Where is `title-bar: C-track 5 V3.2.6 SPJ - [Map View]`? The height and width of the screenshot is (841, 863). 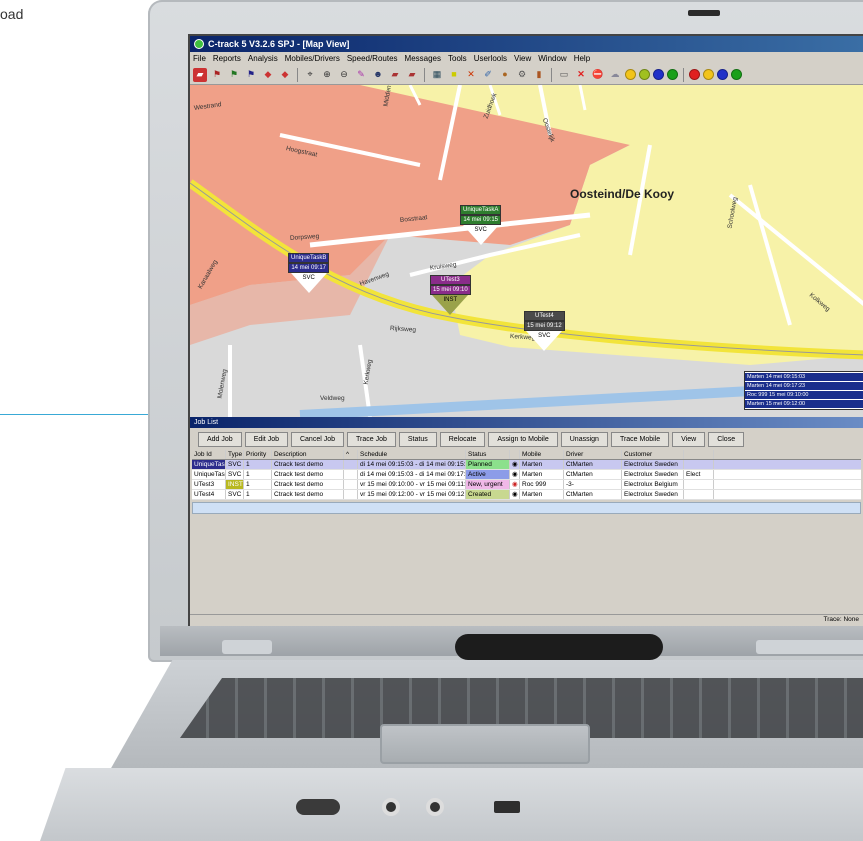 title-bar: C-track 5 V3.2.6 SPJ - [Map View] is located at coordinates (526, 44).